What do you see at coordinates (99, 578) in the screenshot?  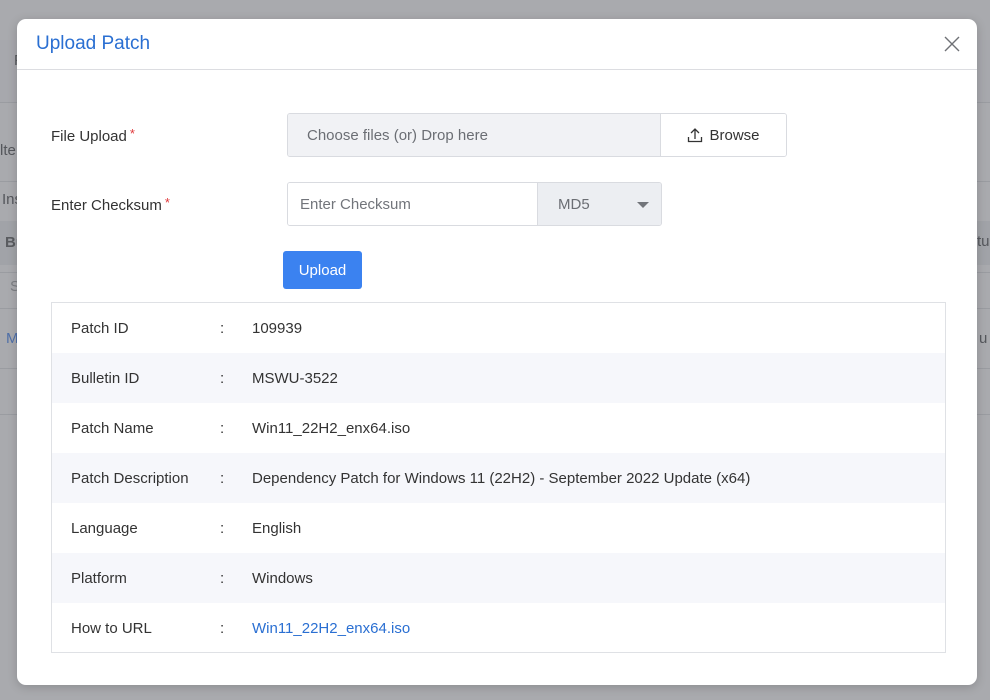 I see `detail-key: Platform` at bounding box center [99, 578].